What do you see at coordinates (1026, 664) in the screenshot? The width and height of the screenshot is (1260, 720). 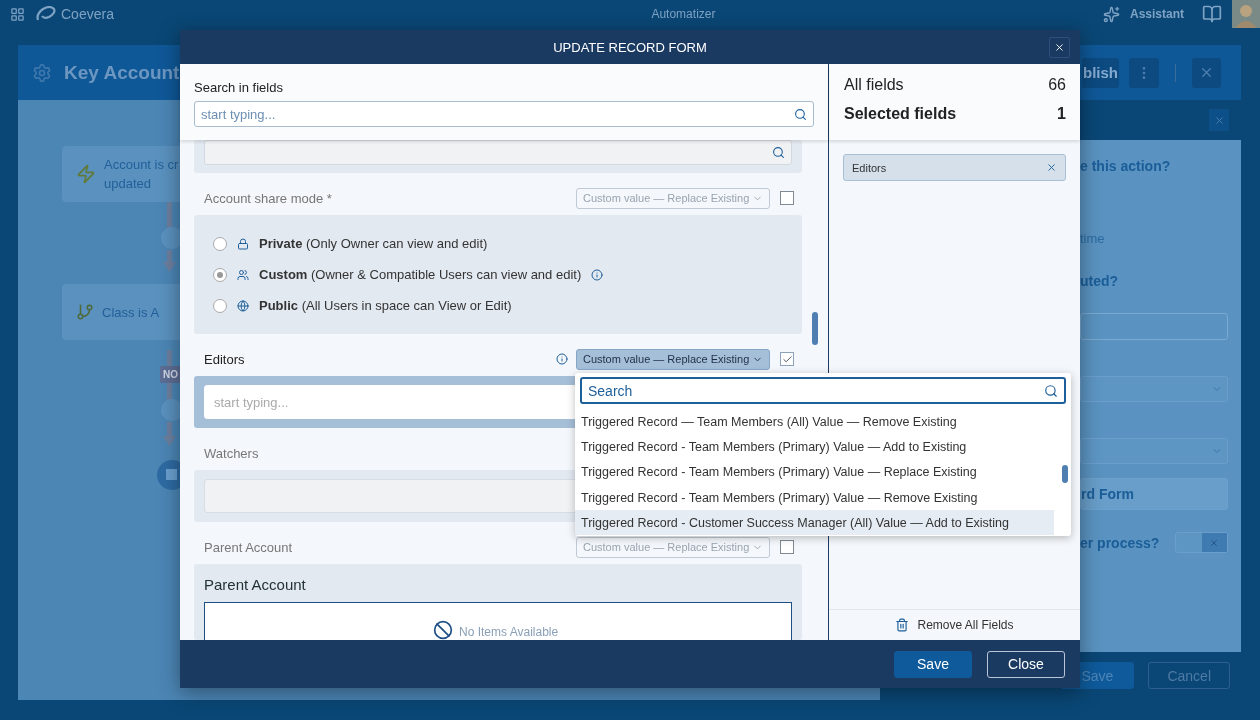 I see `close-button: Close` at bounding box center [1026, 664].